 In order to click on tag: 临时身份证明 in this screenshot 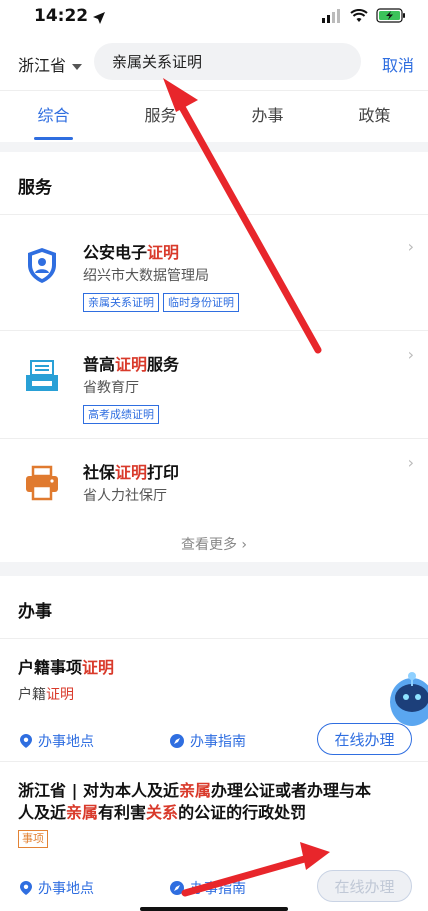, I will do `click(201, 302)`.